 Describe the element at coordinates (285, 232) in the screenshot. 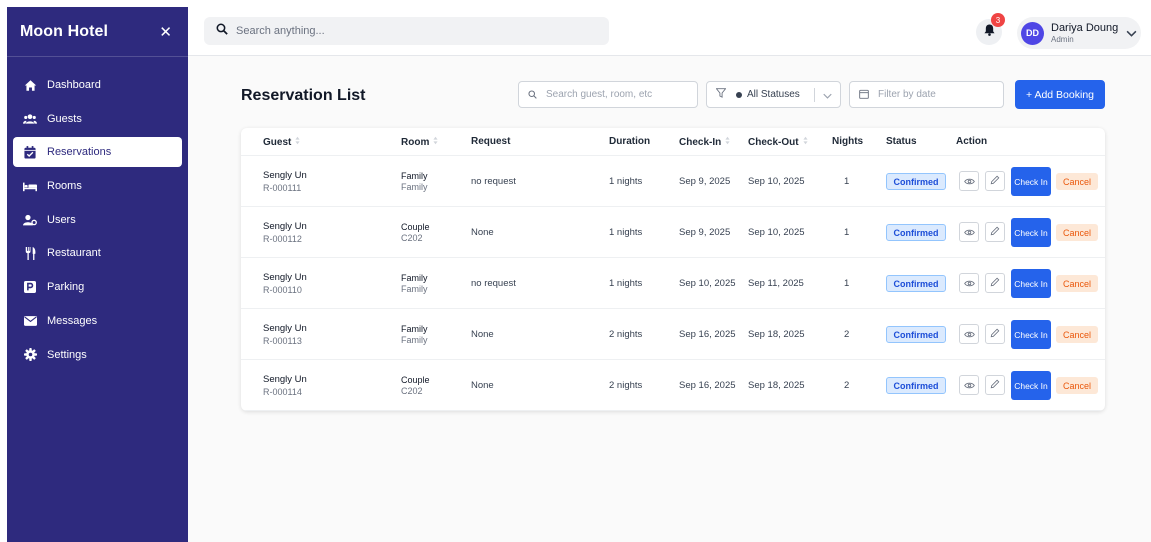

I see `guest-cell: Sengly Un R-000112` at that location.